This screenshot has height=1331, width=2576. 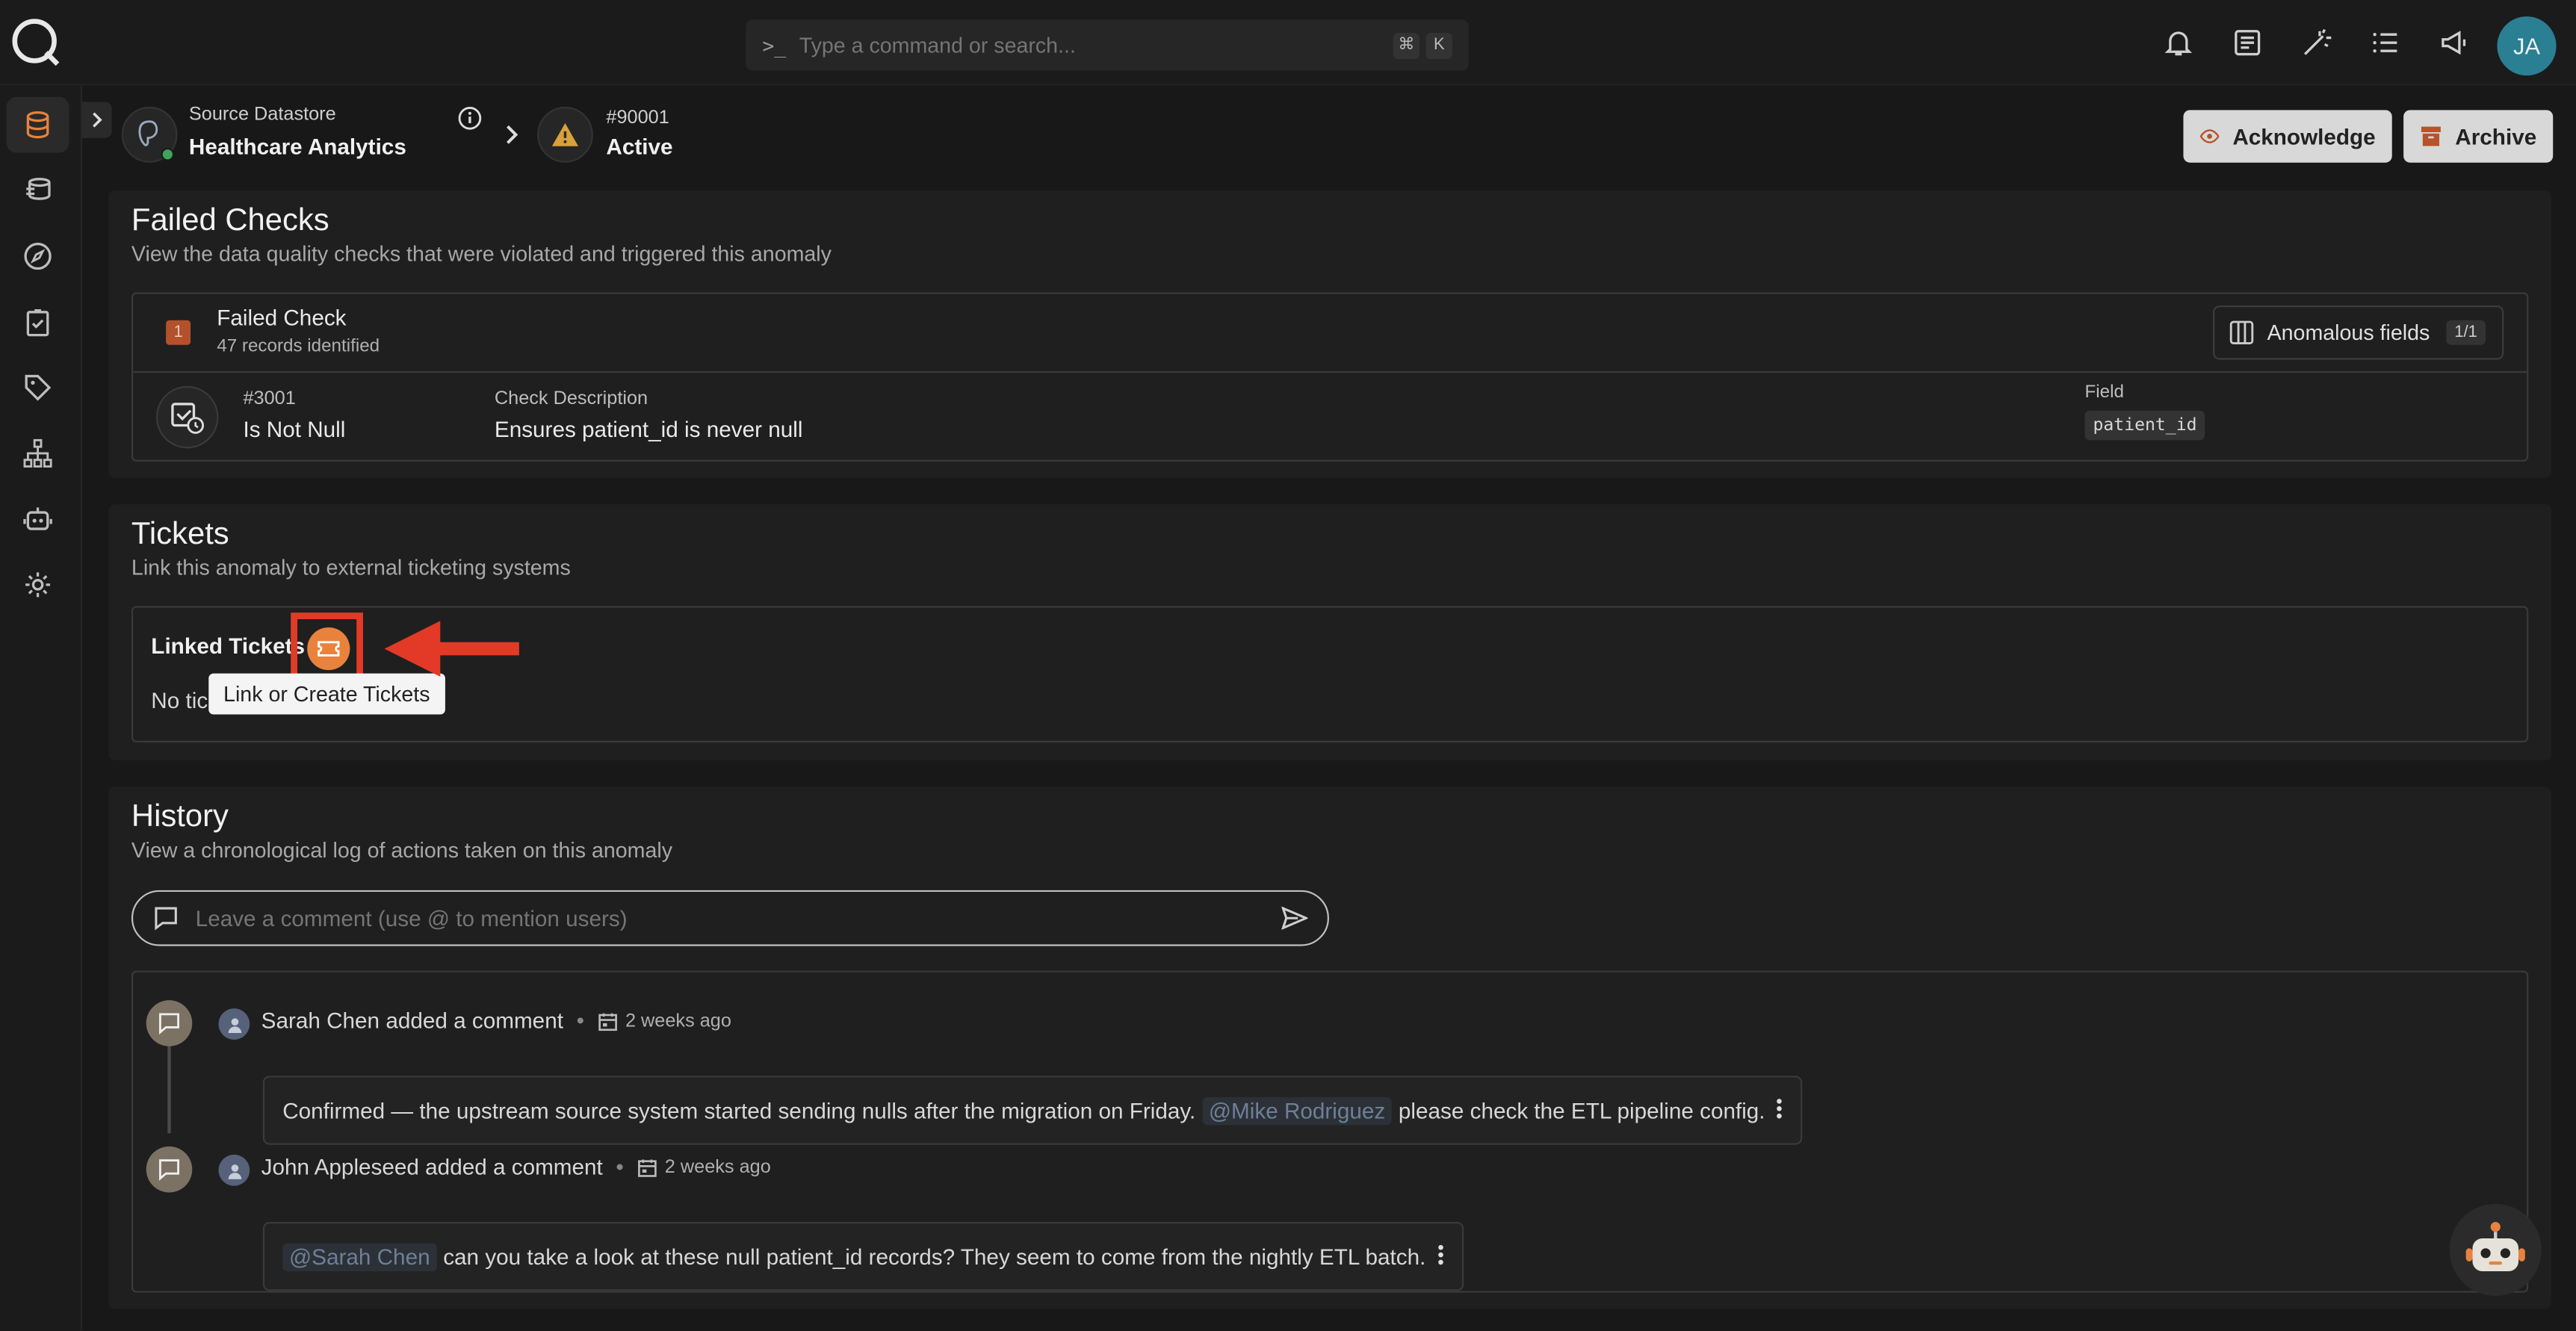 I want to click on top-bar: >_ ⌘ K JA, so click(x=1288, y=43).